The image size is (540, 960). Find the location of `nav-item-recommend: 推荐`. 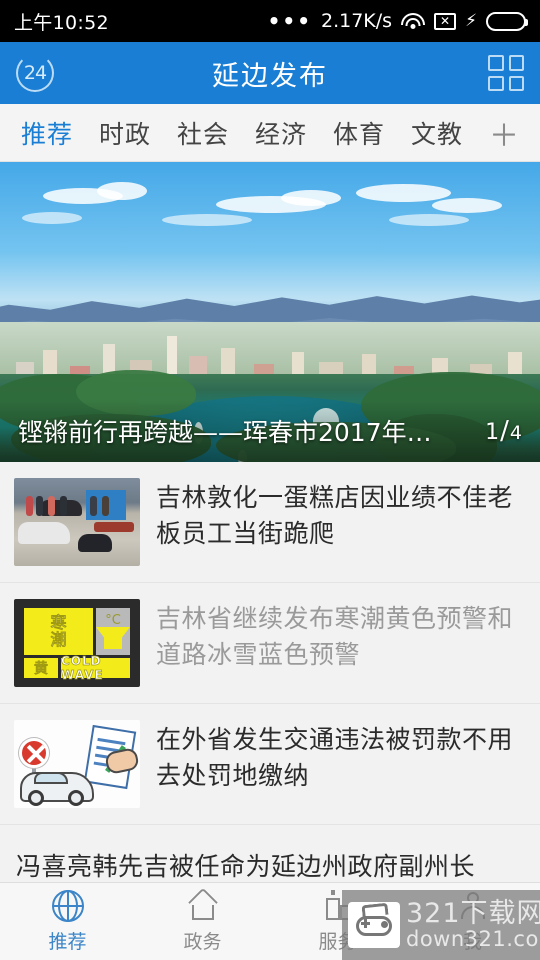

nav-item-recommend: 推荐 is located at coordinates (67, 921).